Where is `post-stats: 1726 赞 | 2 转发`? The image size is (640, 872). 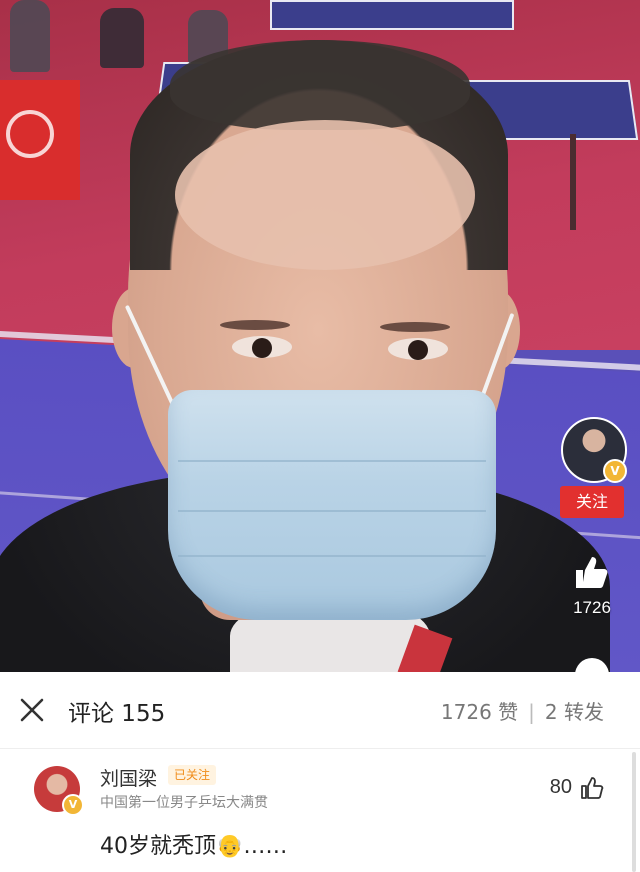 post-stats: 1726 赞 | 2 转发 is located at coordinates (522, 710).